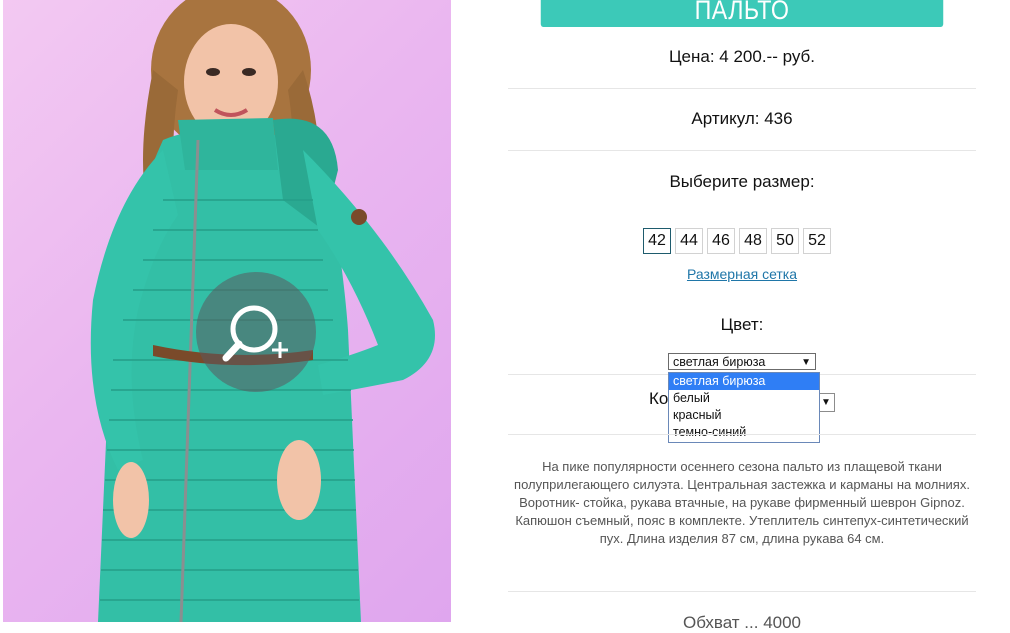  Describe the element at coordinates (785, 241) in the screenshot. I see `size-option-50: 50` at that location.